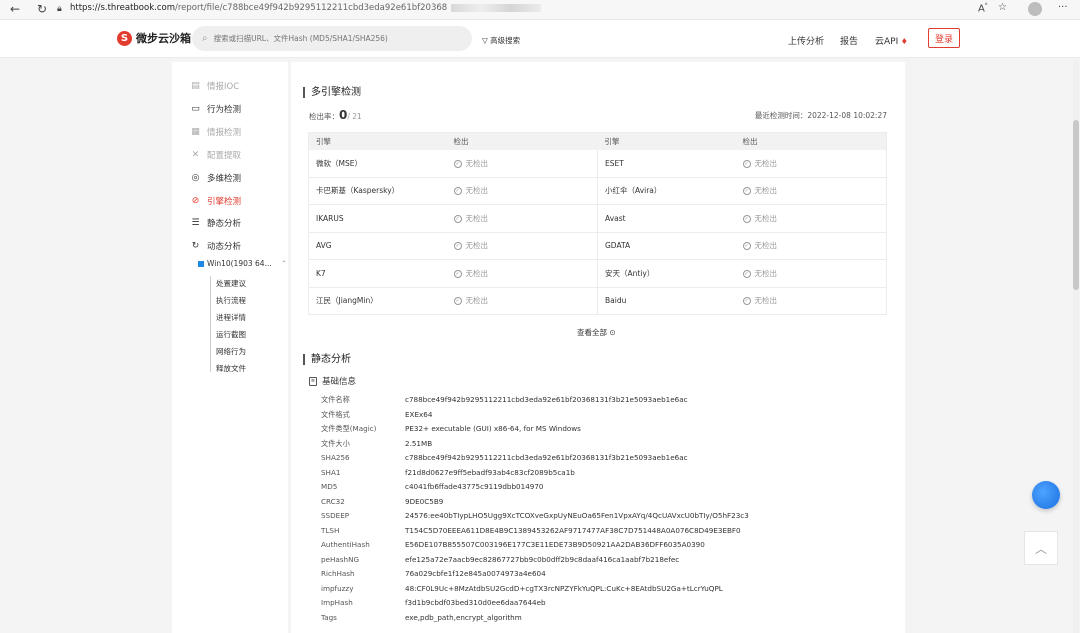 This screenshot has height=633, width=1080. I want to click on info-key: RichHash, so click(338, 573).